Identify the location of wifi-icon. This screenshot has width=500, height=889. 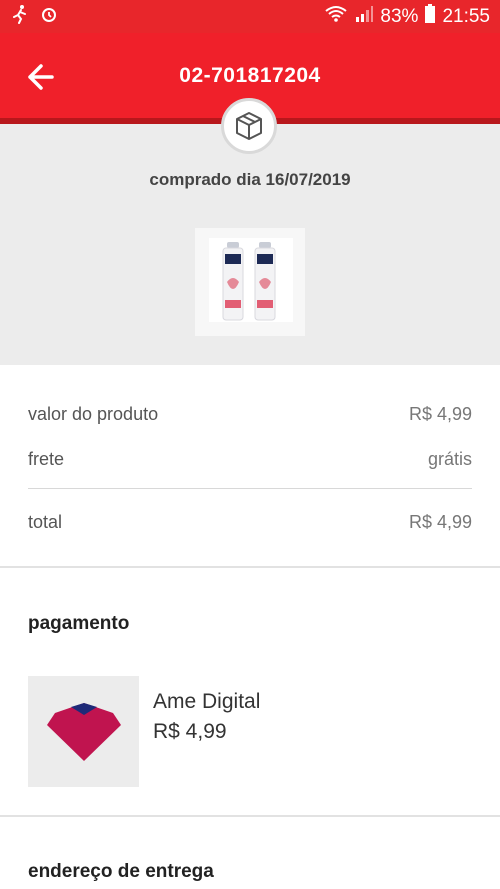
(336, 16).